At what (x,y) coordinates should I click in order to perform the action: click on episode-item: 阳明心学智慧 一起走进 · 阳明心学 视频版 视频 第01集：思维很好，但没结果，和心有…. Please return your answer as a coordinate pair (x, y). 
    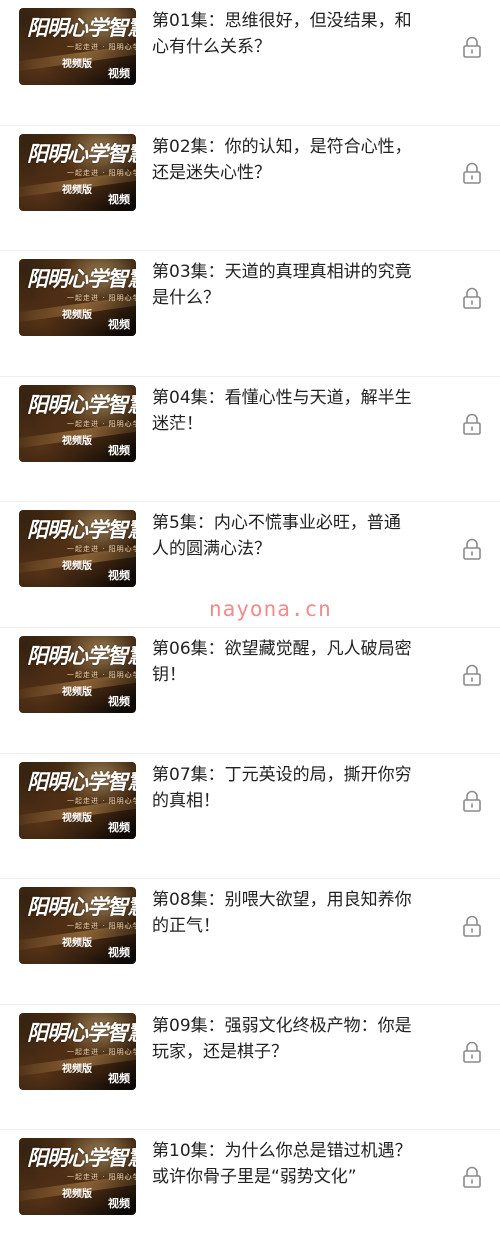
    Looking at the image, I should click on (250, 63).